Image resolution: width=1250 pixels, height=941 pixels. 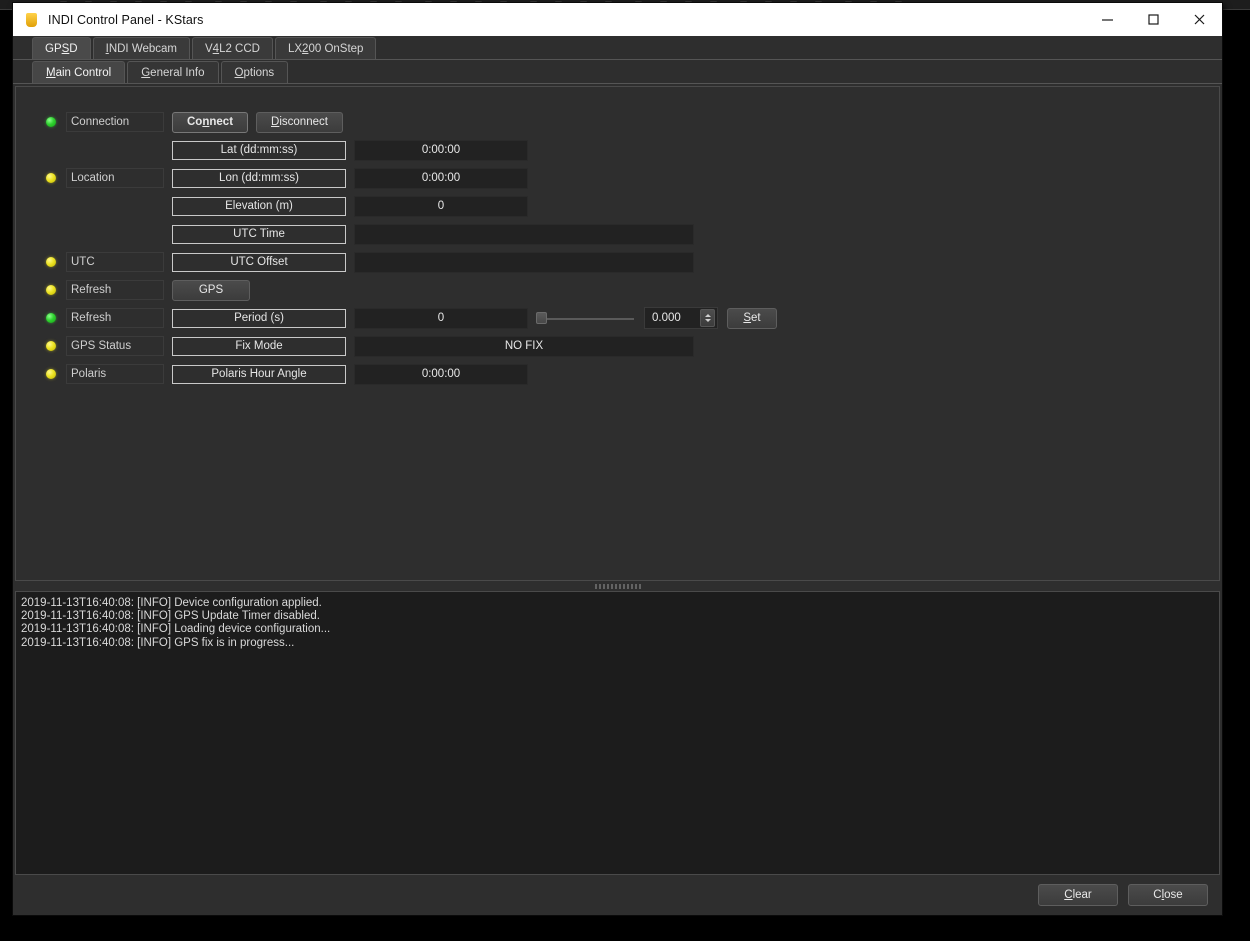 What do you see at coordinates (211, 290) in the screenshot?
I see `gps-refresh-button: GPS` at bounding box center [211, 290].